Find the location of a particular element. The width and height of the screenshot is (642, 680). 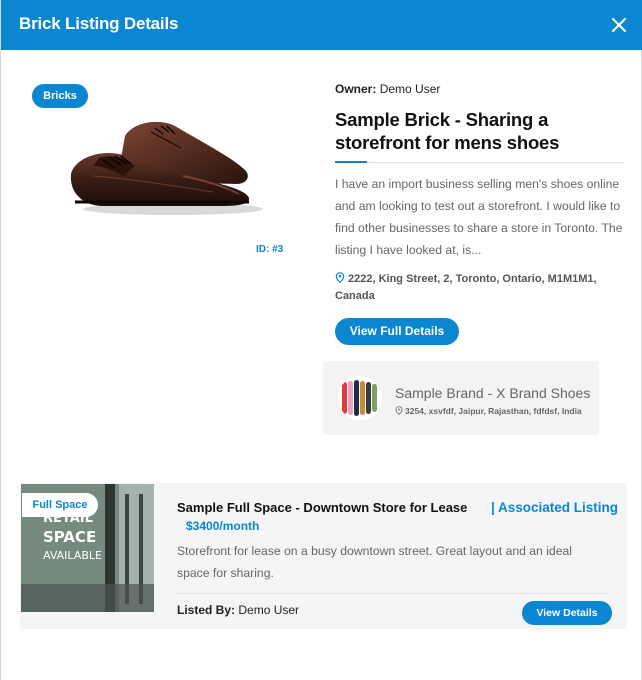

title-divider is located at coordinates (480, 162).